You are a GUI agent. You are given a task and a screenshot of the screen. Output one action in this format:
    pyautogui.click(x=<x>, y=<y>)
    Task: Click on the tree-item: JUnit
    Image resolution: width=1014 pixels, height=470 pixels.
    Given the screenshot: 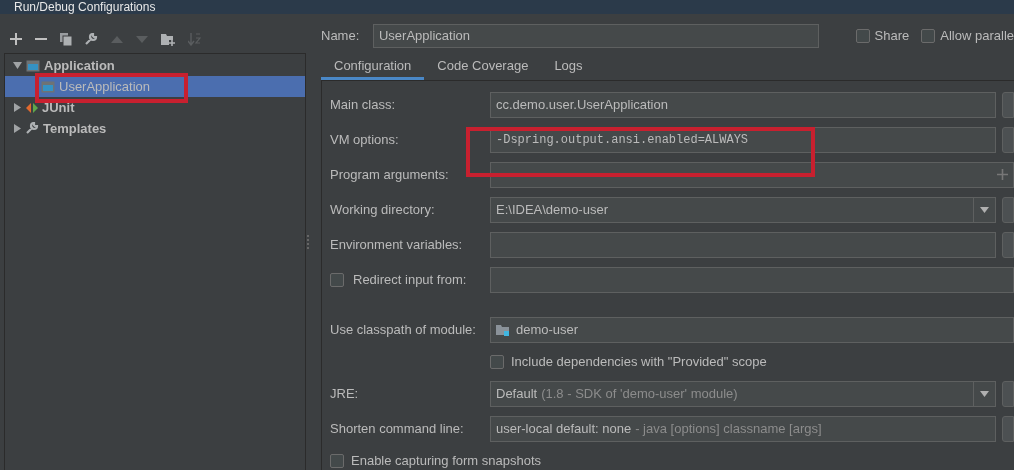 What is the action you would take?
    pyautogui.click(x=155, y=107)
    